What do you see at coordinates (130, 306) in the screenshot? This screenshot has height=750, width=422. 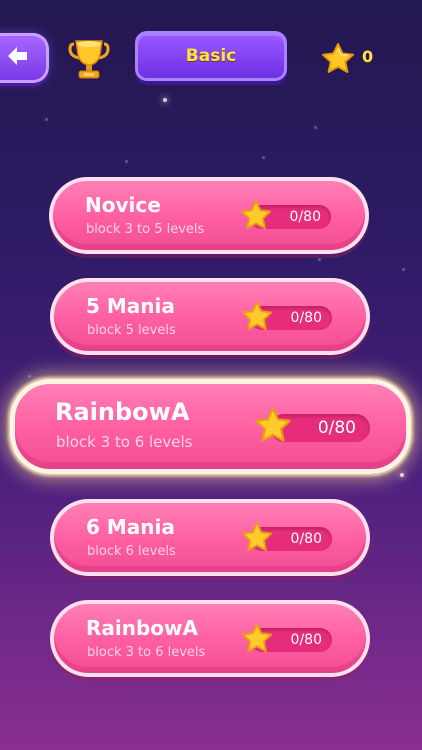 I see `level-title: 5 Mania` at bounding box center [130, 306].